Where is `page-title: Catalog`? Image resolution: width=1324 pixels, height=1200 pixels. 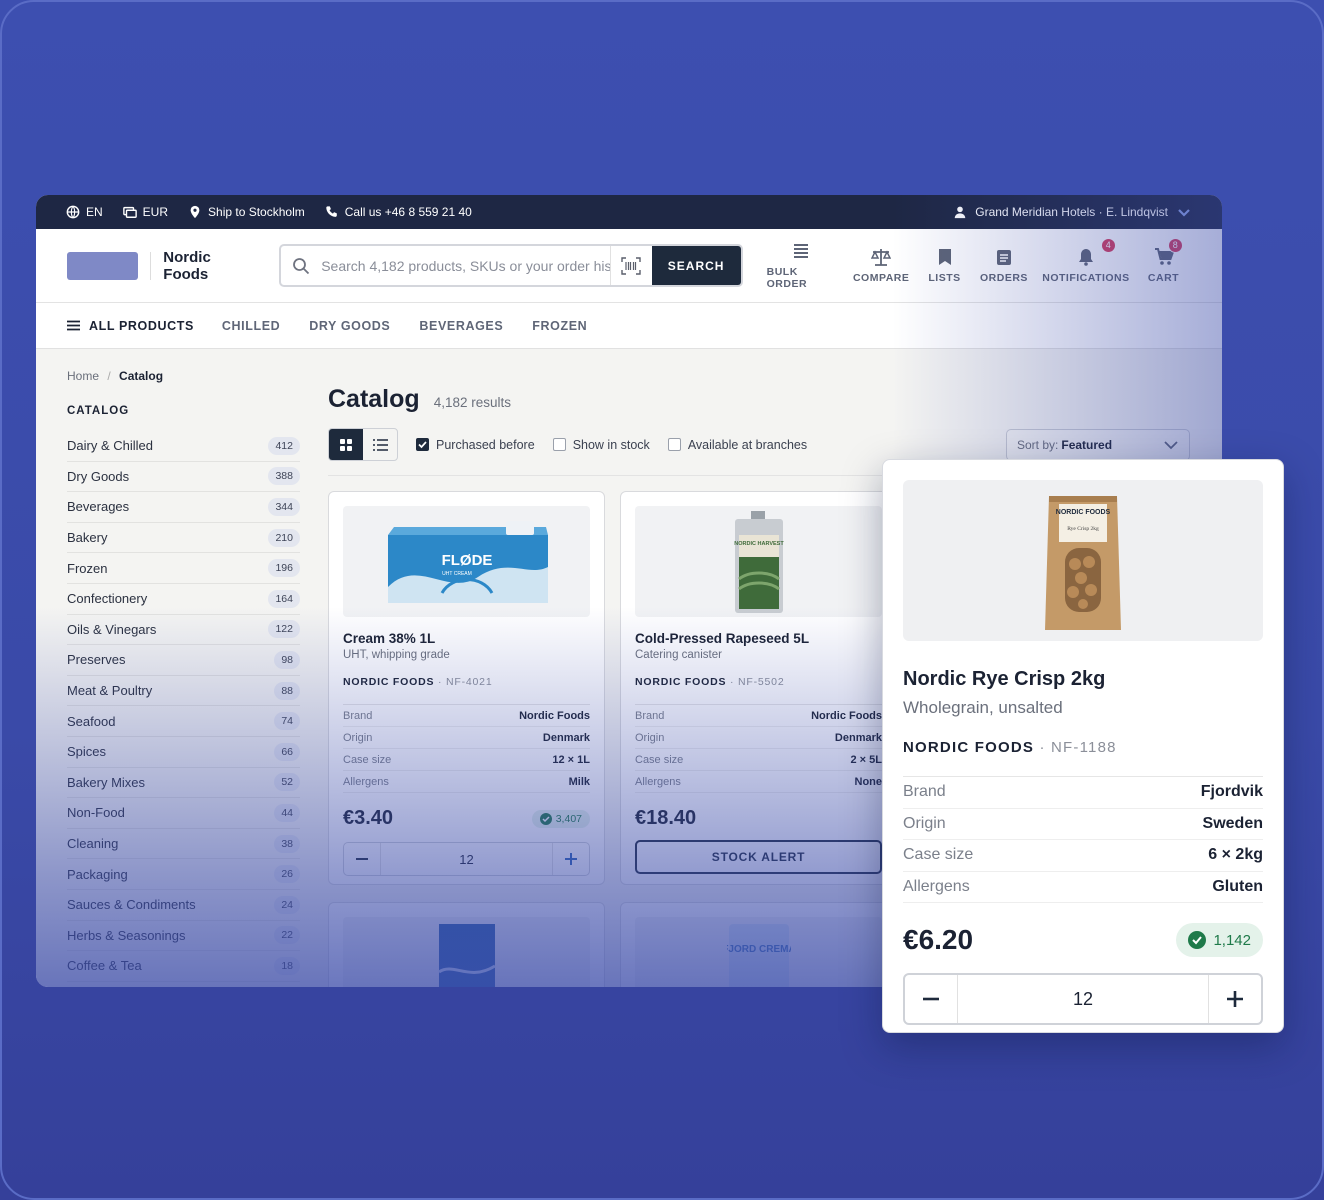 page-title: Catalog is located at coordinates (374, 399).